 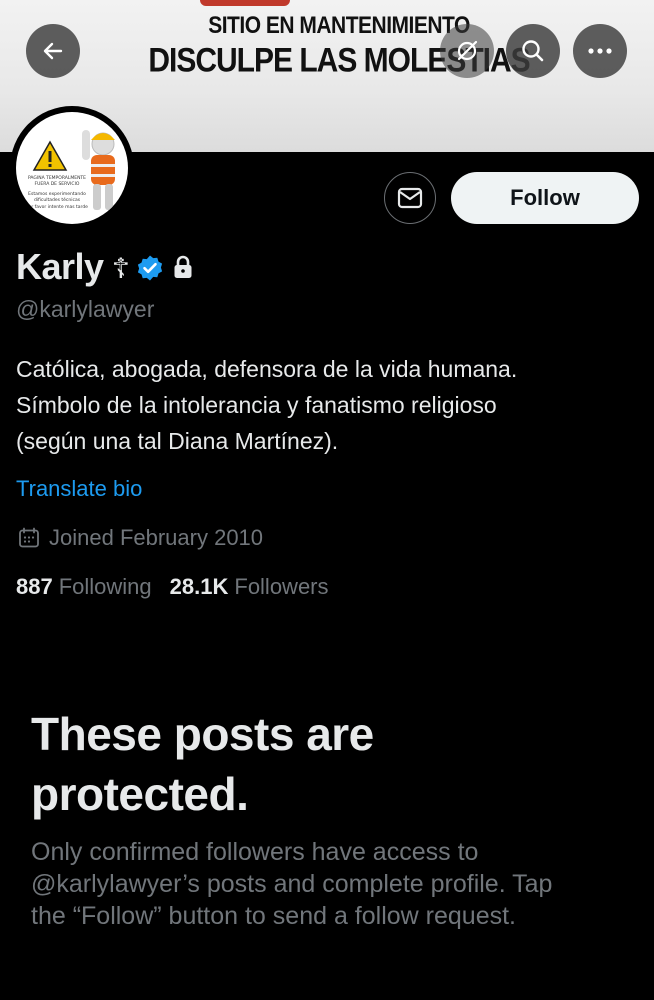 I want to click on grok-button, so click(x=467, y=51).